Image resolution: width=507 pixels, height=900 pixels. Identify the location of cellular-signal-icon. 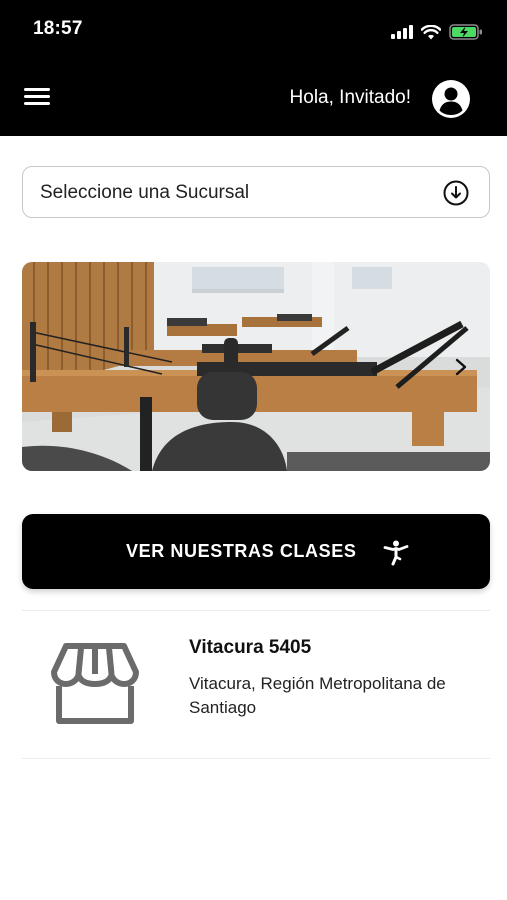
(402, 32).